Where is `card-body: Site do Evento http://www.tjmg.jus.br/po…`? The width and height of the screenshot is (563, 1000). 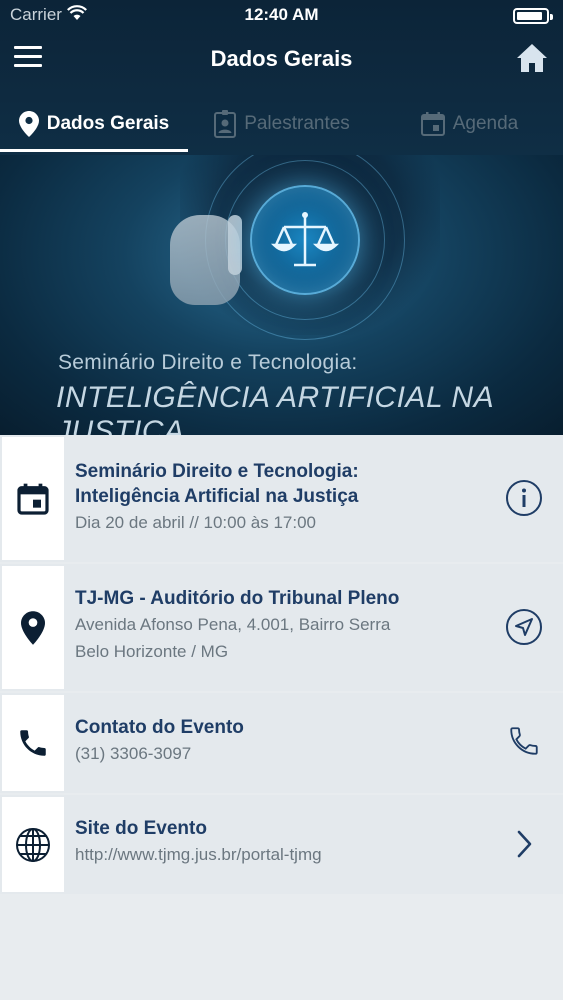
card-body: Site do Evento http://www.tjmg.jus.br/po… is located at coordinates (198, 842).